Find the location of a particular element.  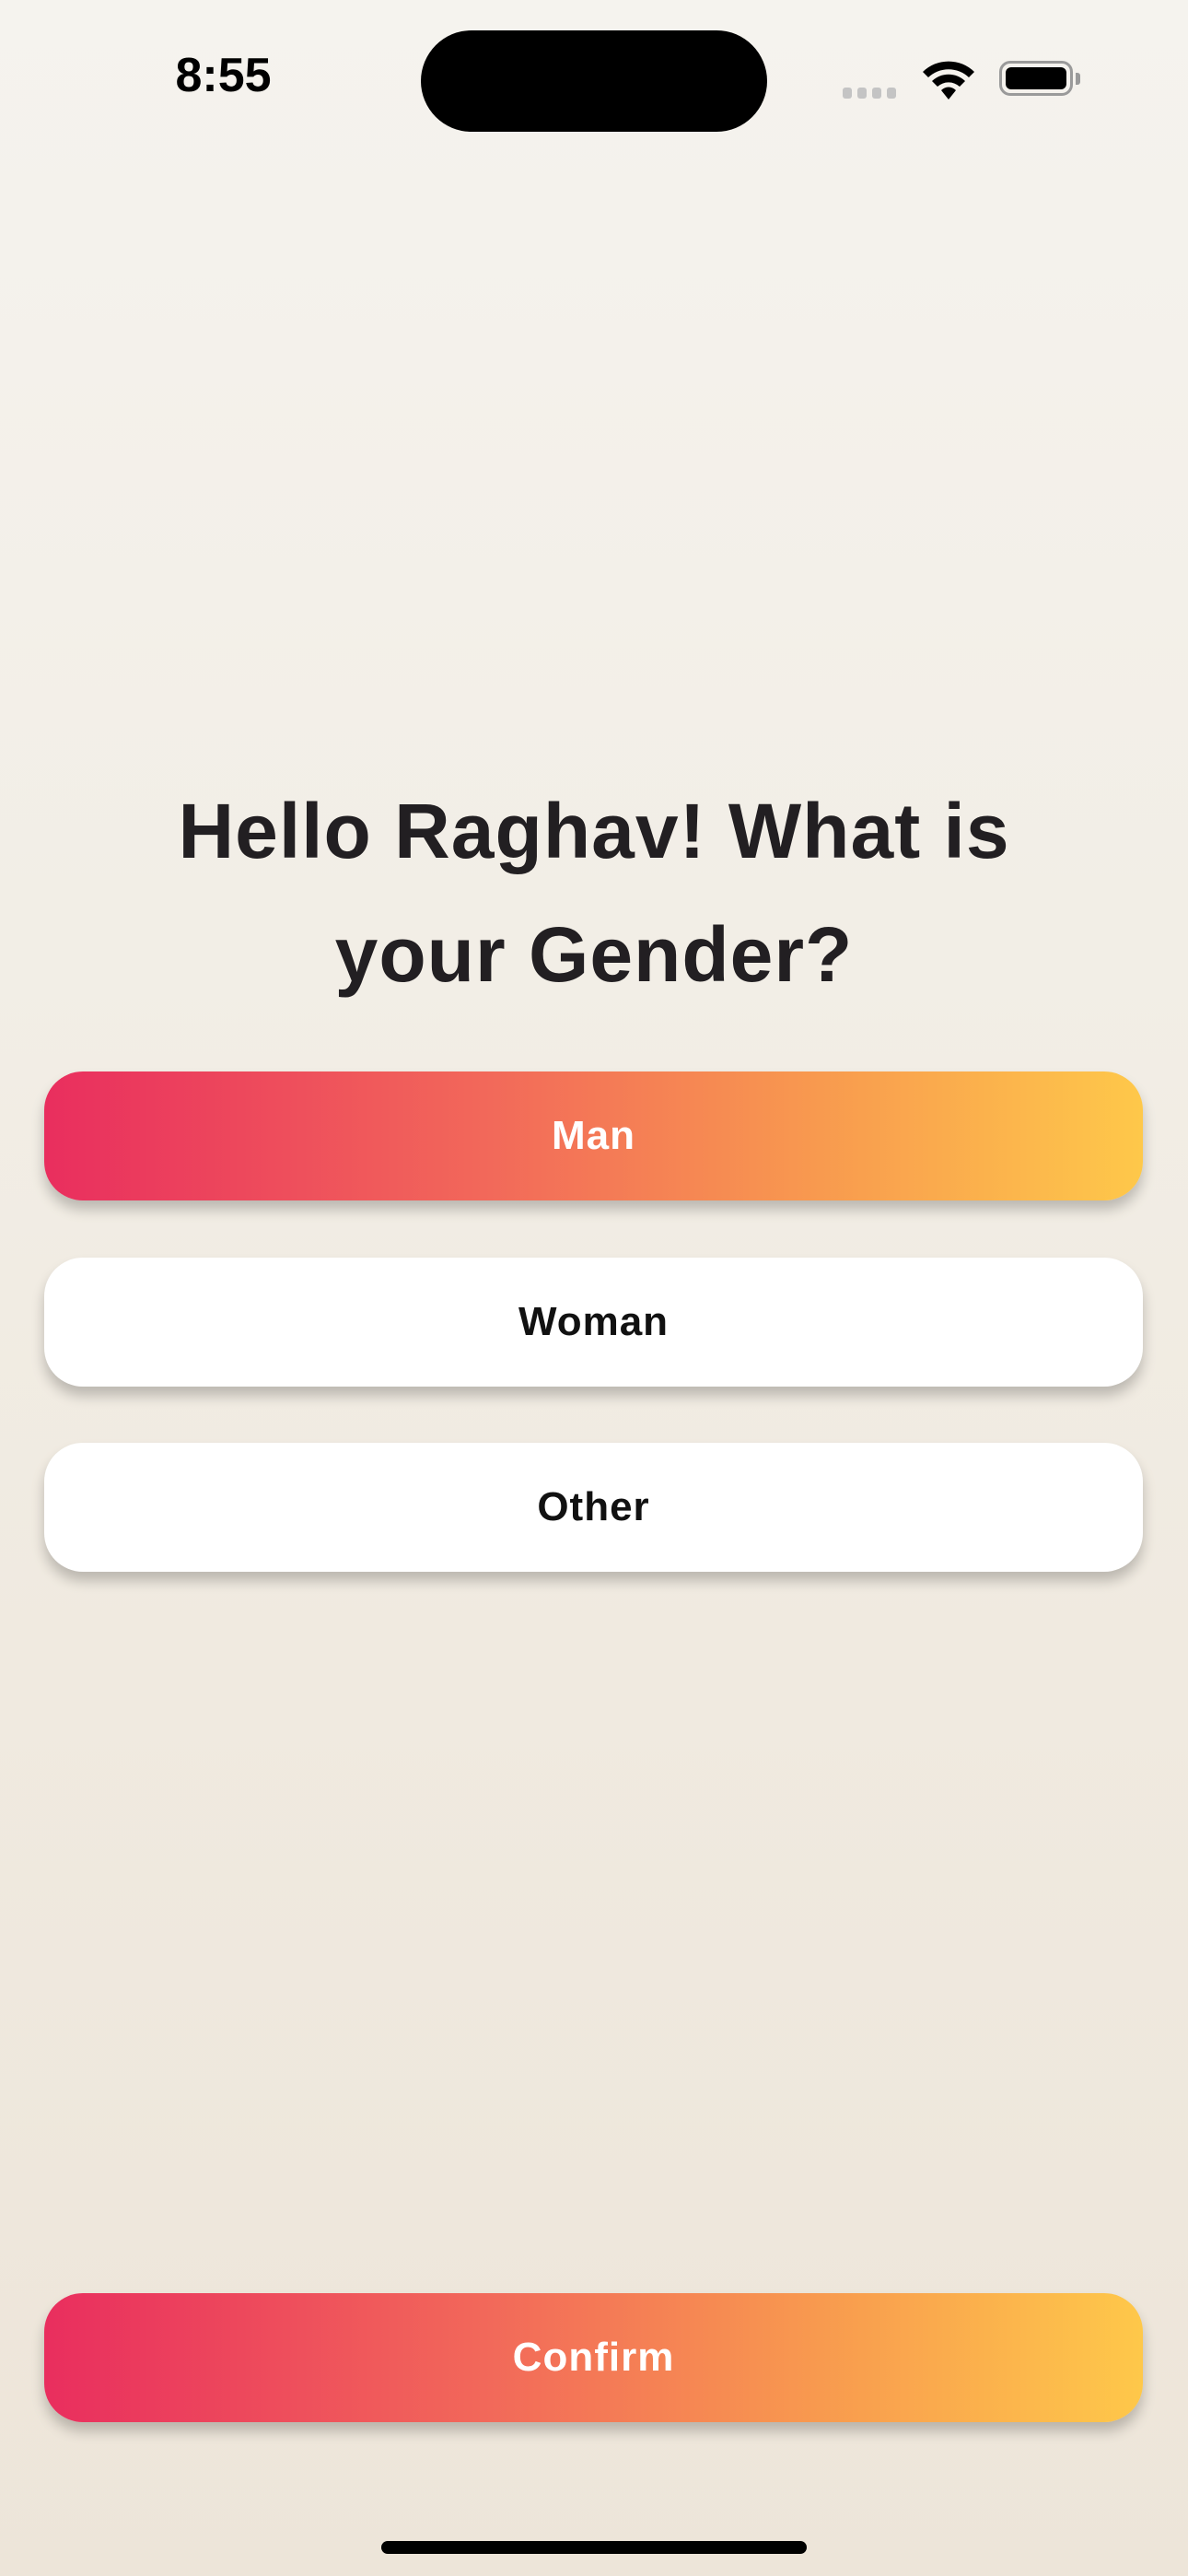

option-man-button: Man is located at coordinates (593, 1136).